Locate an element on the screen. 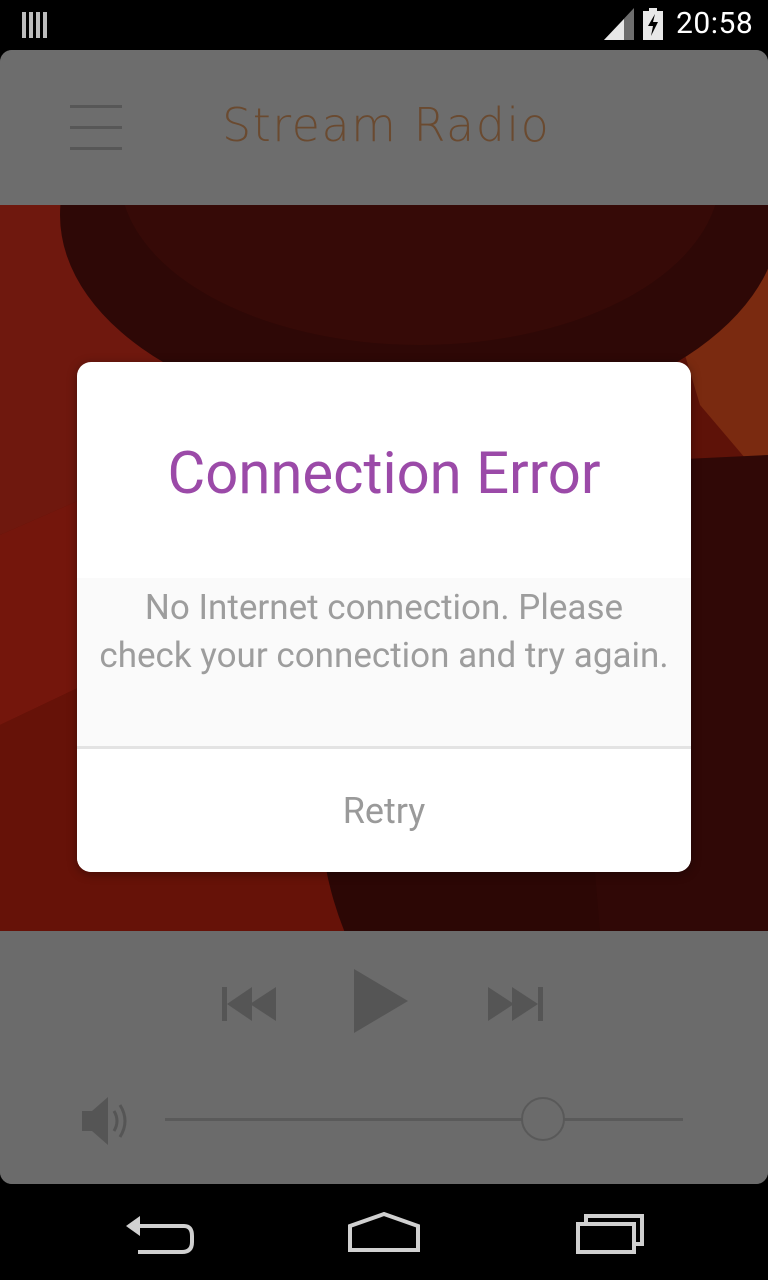 The width and height of the screenshot is (768, 1280). status-bar: 20:58 is located at coordinates (384, 25).